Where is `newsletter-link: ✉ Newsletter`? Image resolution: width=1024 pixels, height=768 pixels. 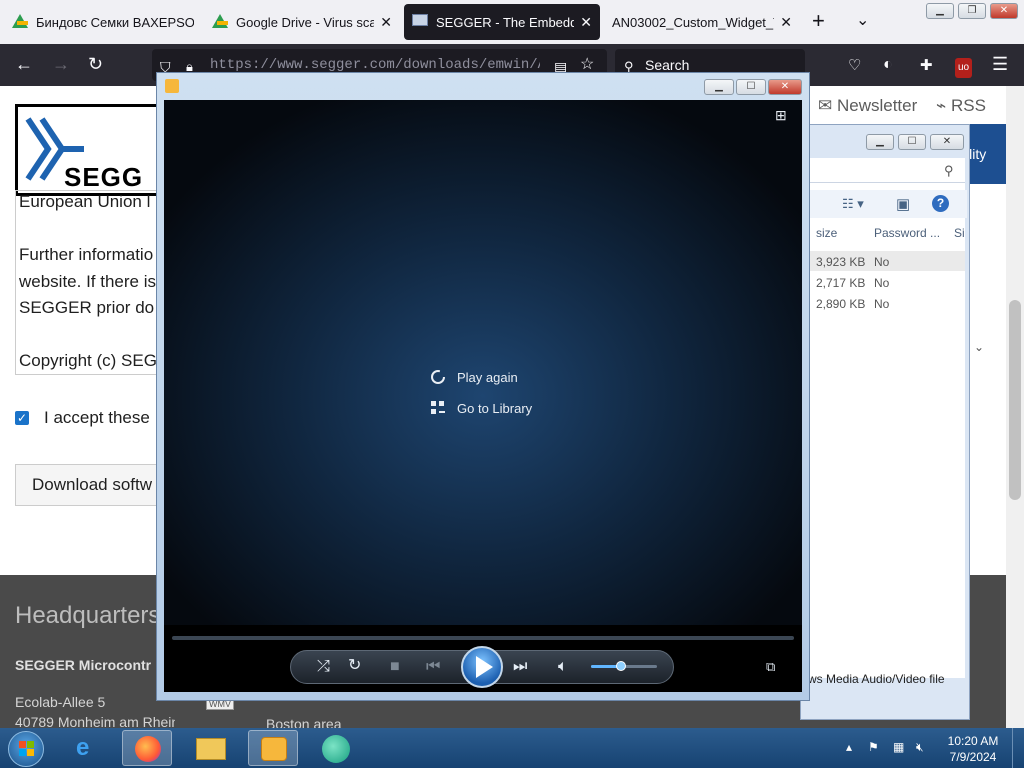 newsletter-link: ✉ Newsletter is located at coordinates (867, 106).